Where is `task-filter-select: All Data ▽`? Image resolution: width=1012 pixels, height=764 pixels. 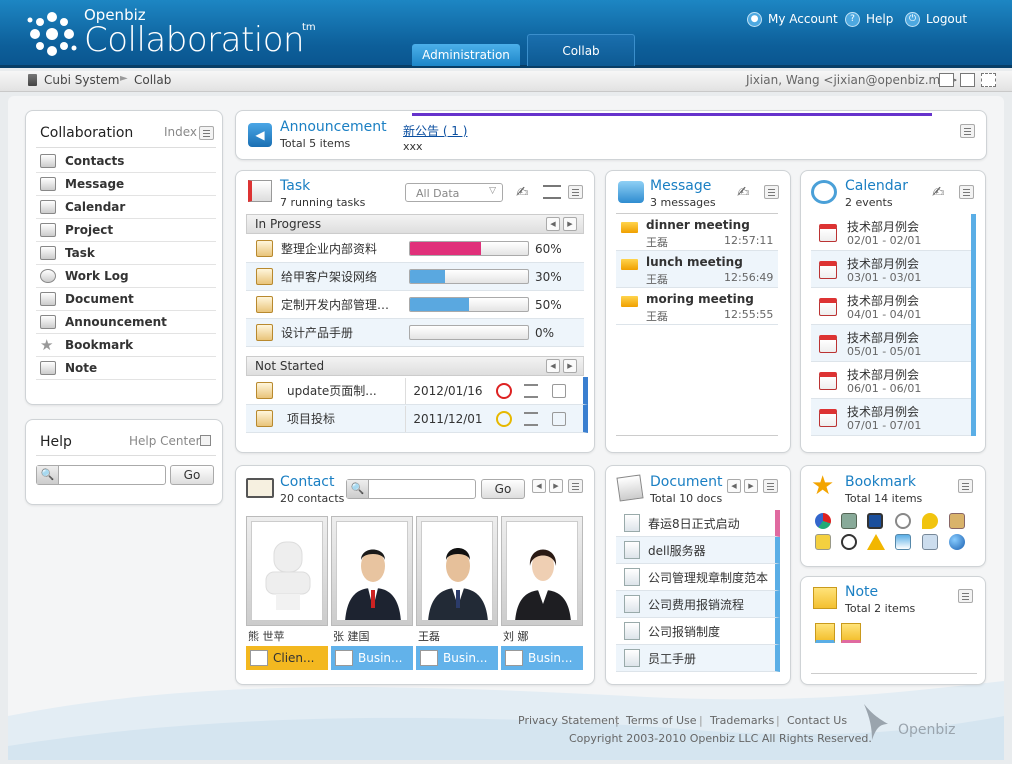
task-filter-select: All Data ▽ is located at coordinates (454, 192).